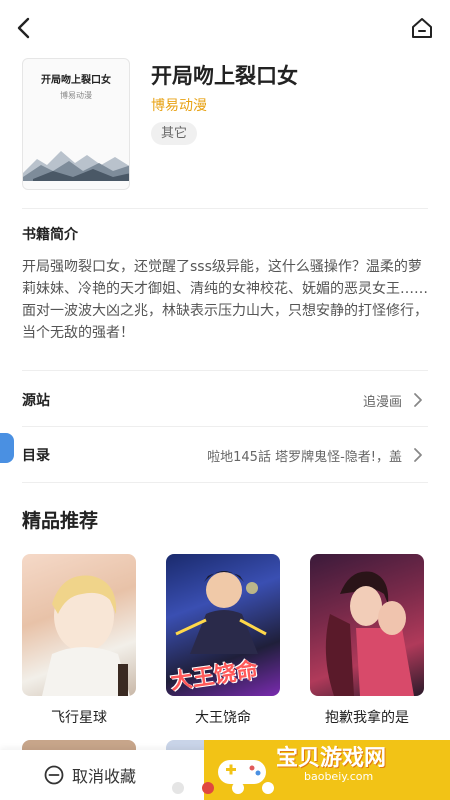 The width and height of the screenshot is (450, 800). I want to click on catalog-value: 啦地145話 塔罗牌鬼怪-隐者!，盖, so click(304, 457).